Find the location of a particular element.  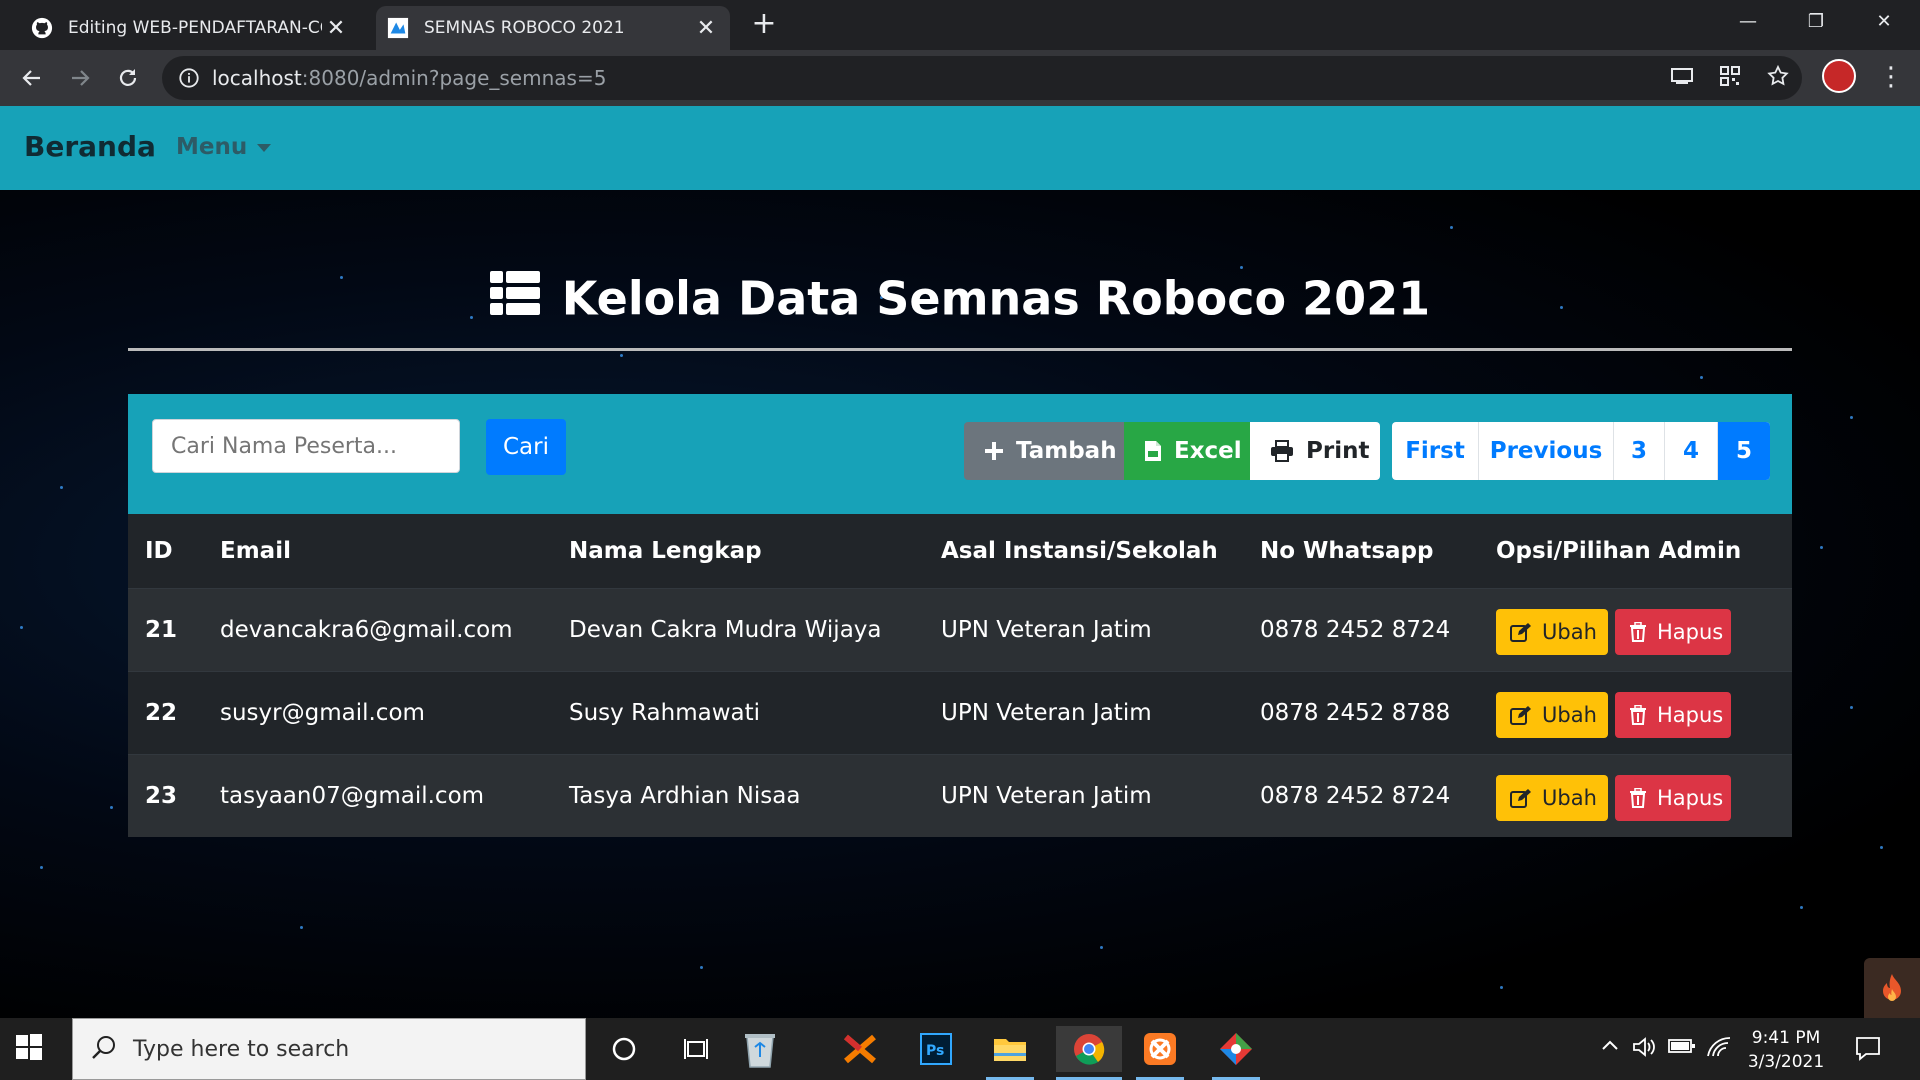

taskbar-search-box: Type here to search is located at coordinates (329, 1049).